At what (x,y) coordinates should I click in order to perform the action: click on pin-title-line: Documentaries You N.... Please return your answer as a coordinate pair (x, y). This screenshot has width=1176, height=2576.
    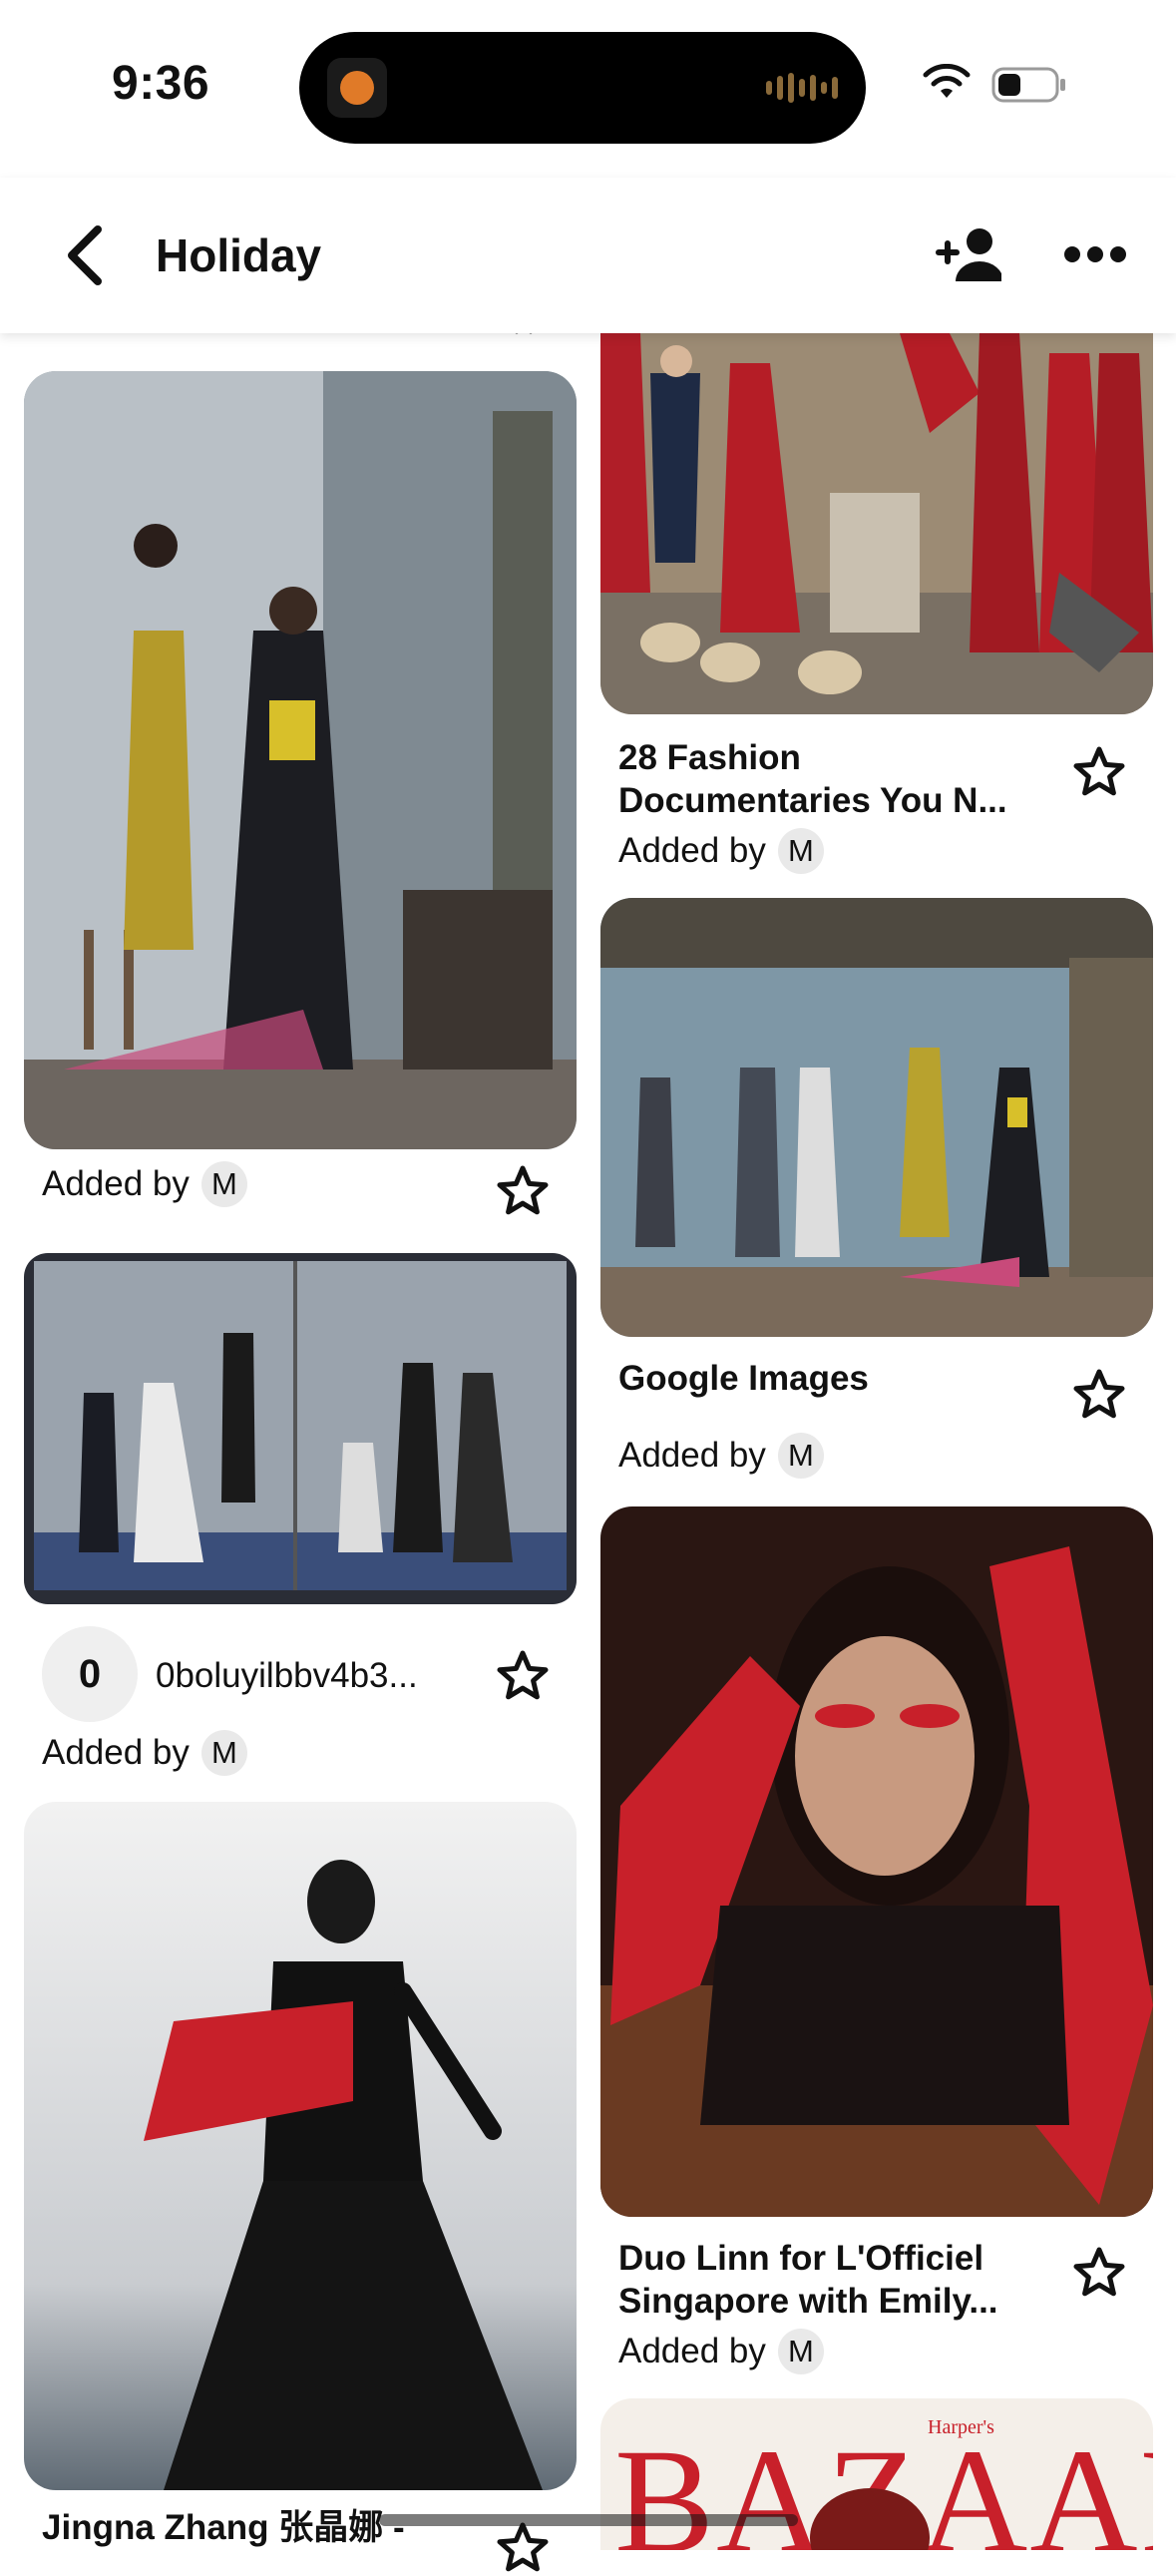
    Looking at the image, I should click on (813, 800).